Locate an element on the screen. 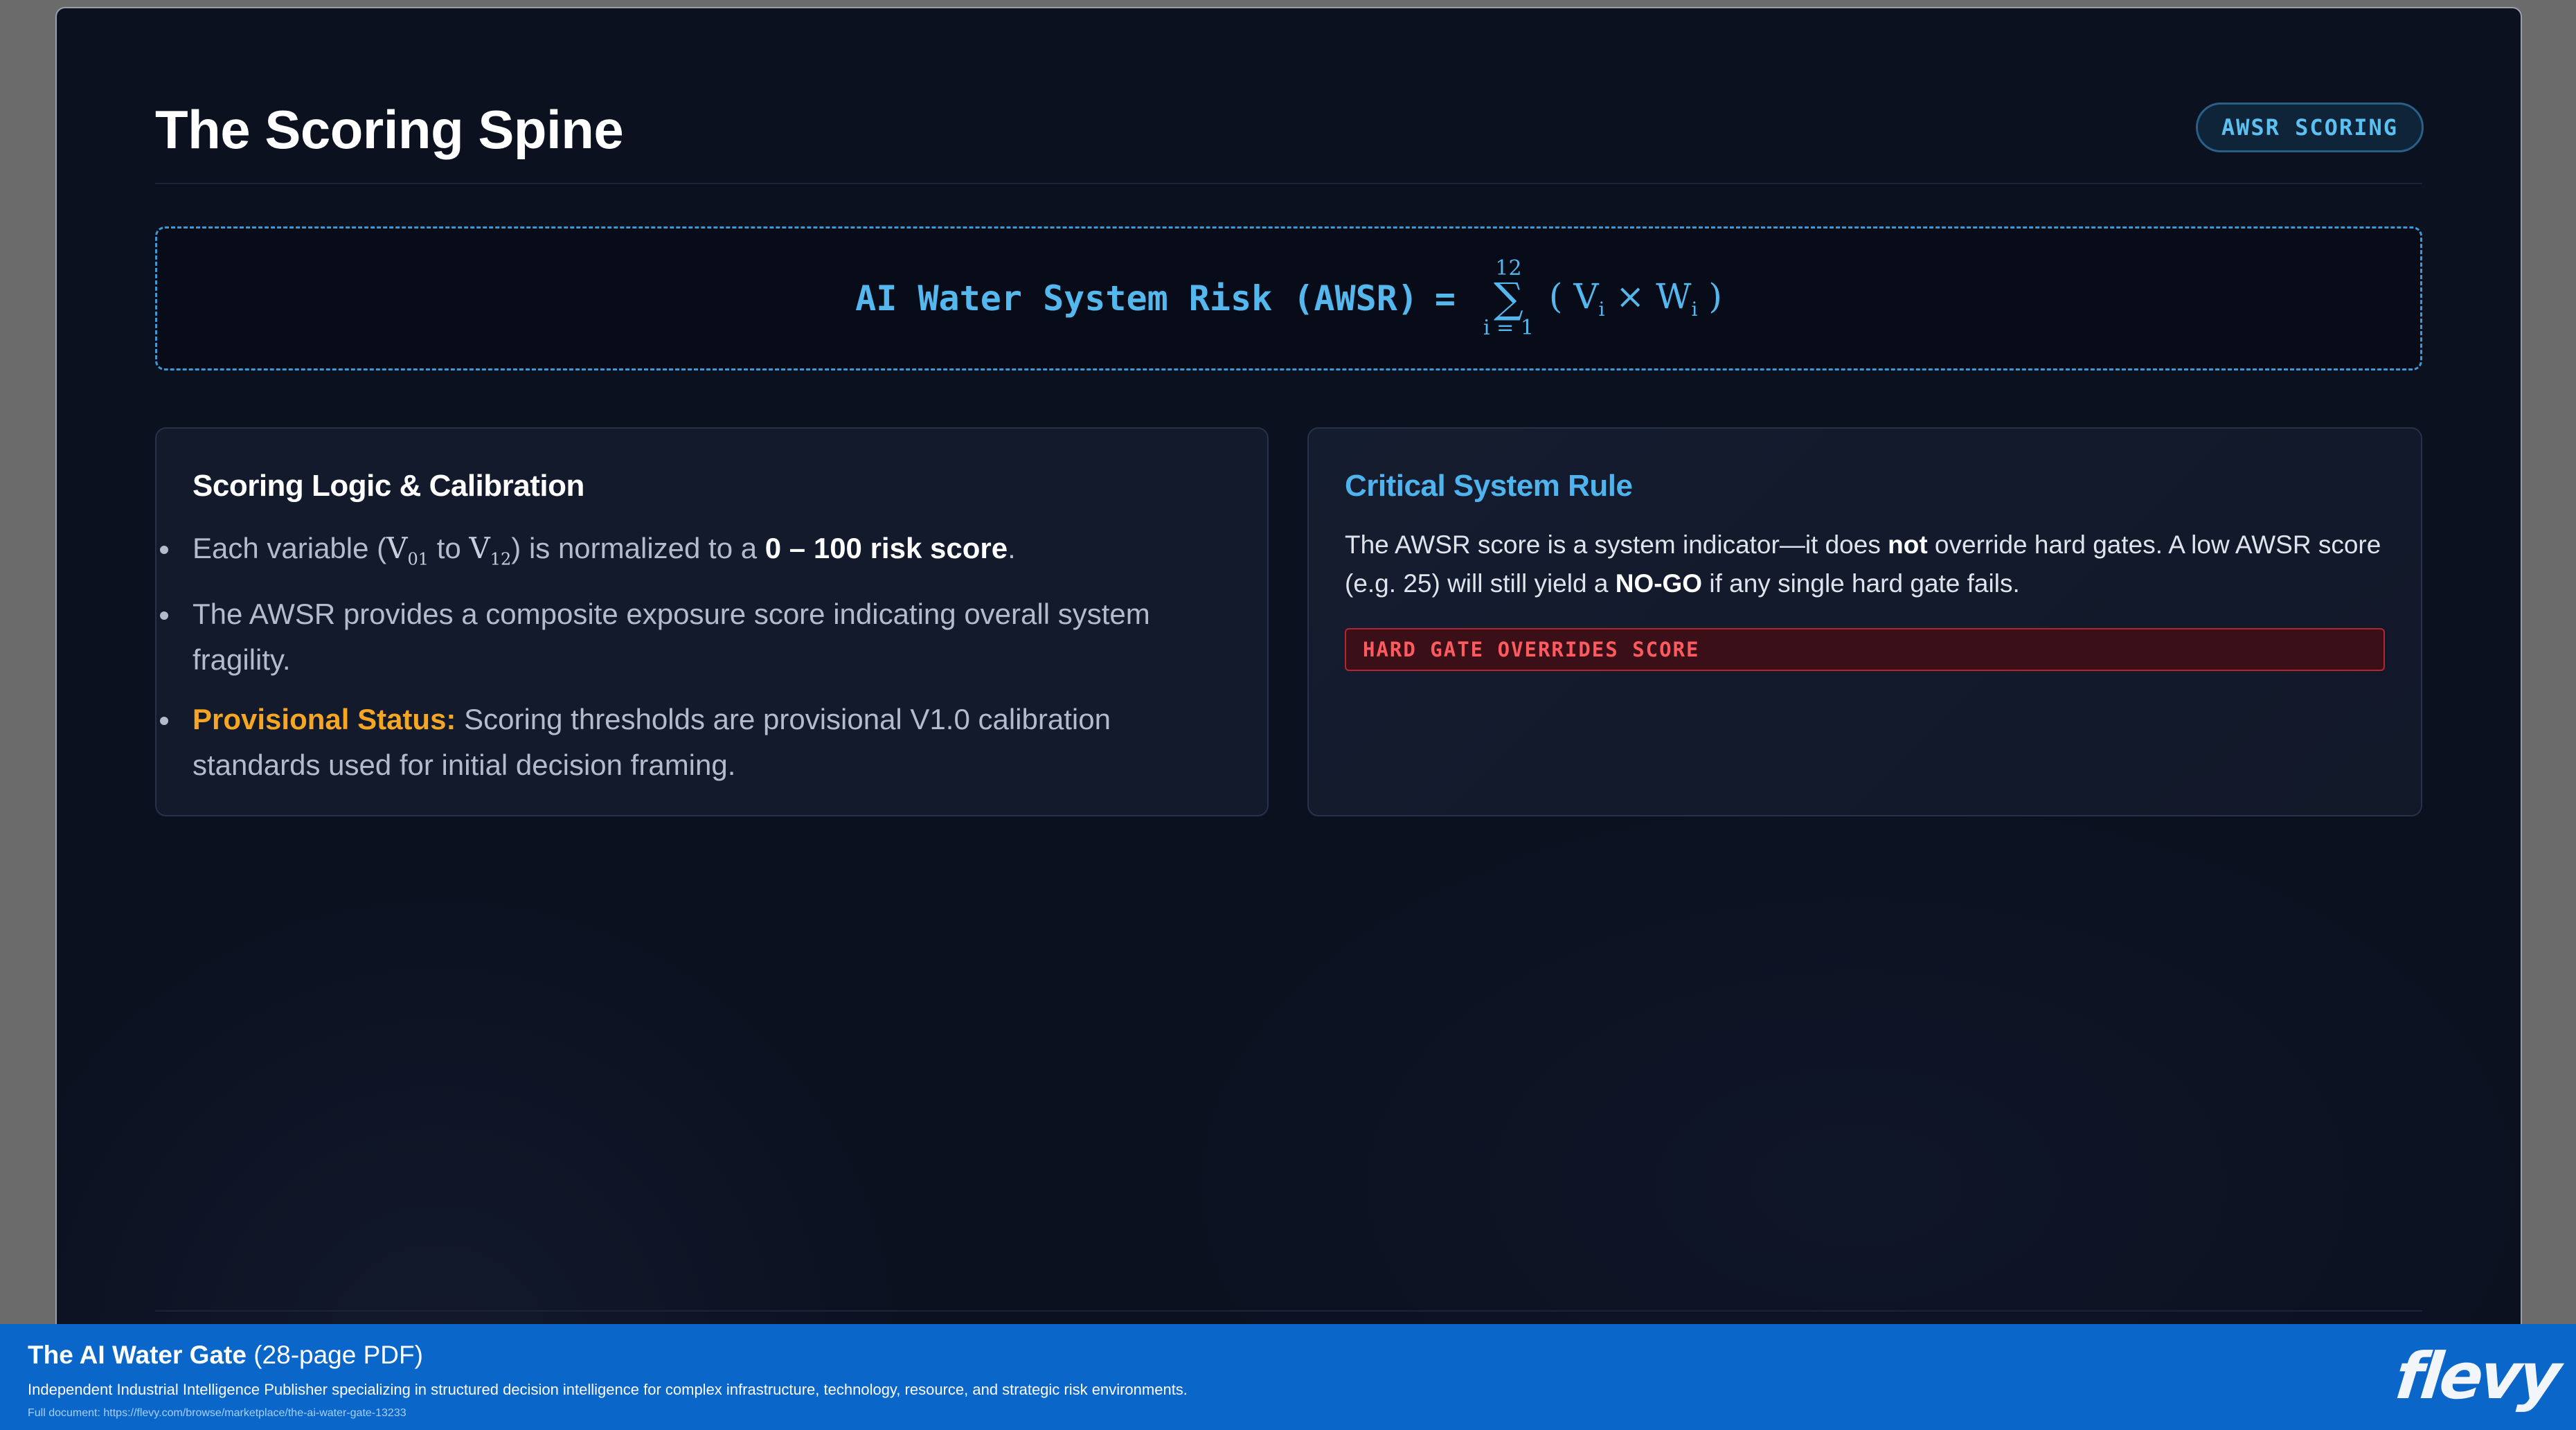 The height and width of the screenshot is (1430, 2576). sigma-symbol: ∑ is located at coordinates (1509, 298).